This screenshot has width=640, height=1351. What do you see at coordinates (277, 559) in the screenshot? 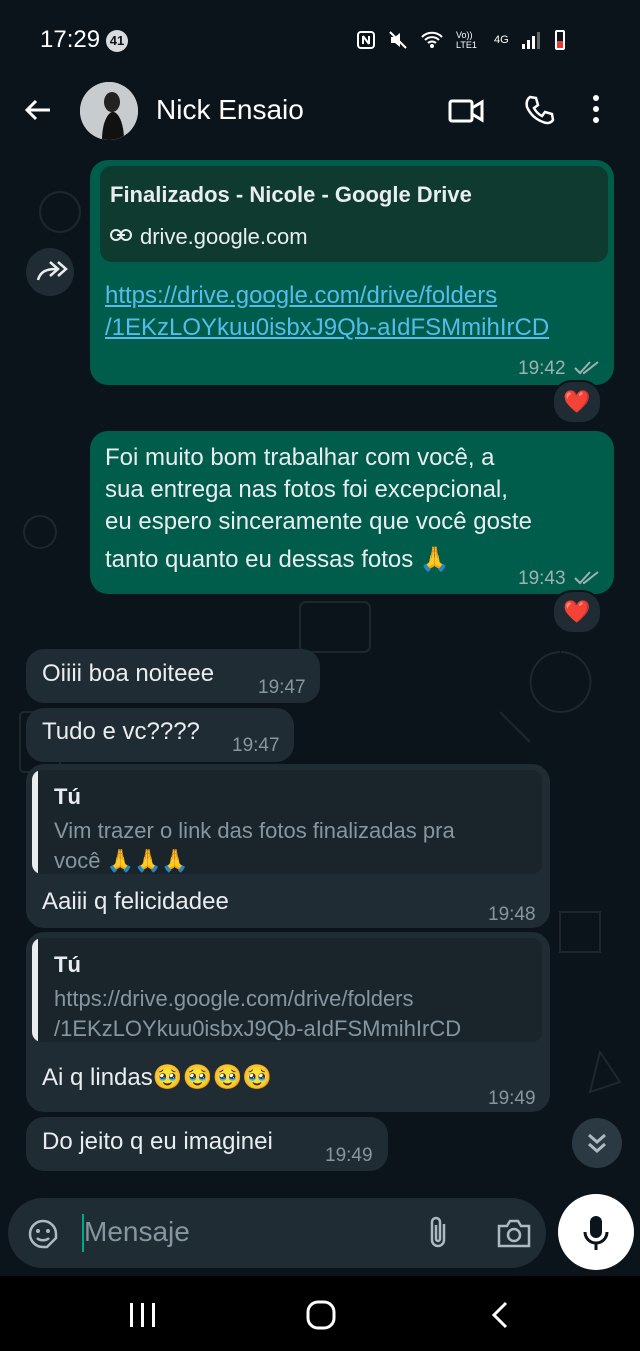
I see `message-text-line: tanto quanto eu dessas fotos 🙏` at bounding box center [277, 559].